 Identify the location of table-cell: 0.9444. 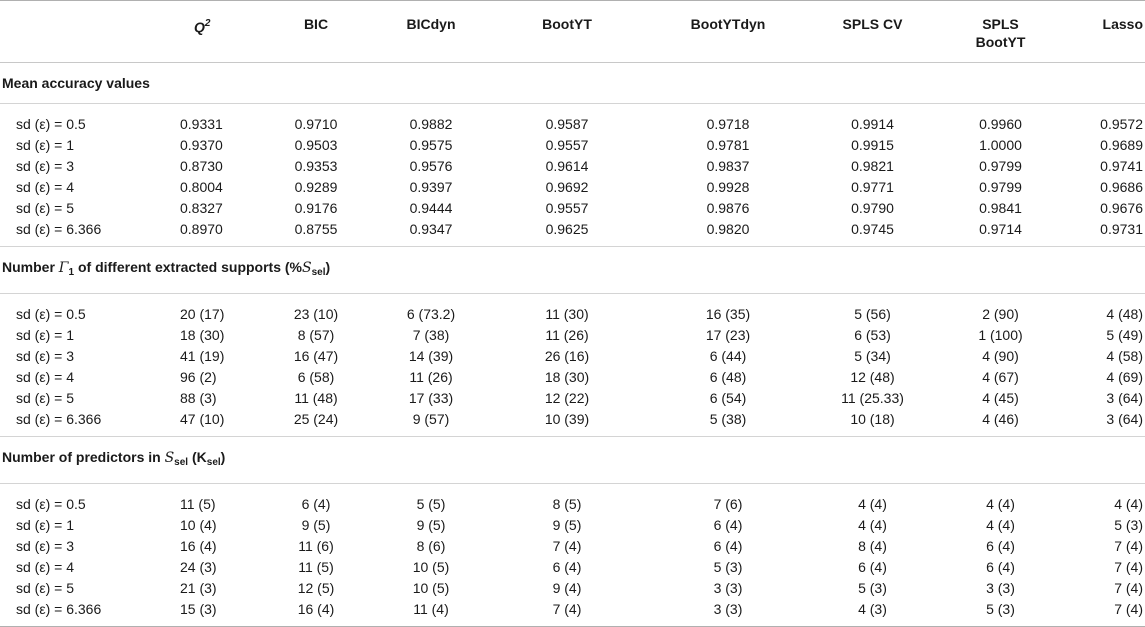
(431, 208).